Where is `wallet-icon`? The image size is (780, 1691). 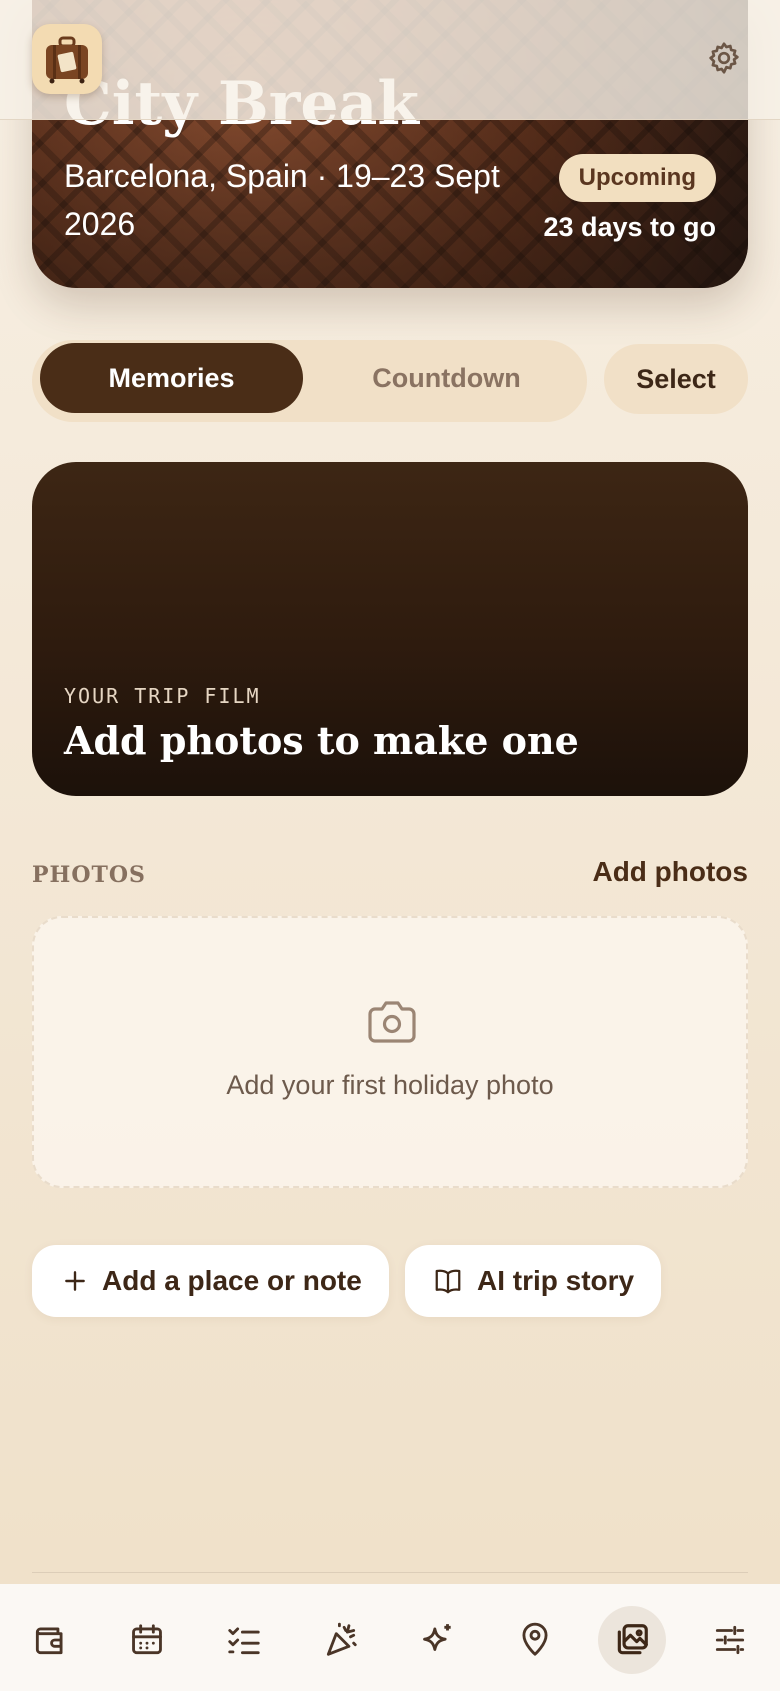 wallet-icon is located at coordinates (50, 1640).